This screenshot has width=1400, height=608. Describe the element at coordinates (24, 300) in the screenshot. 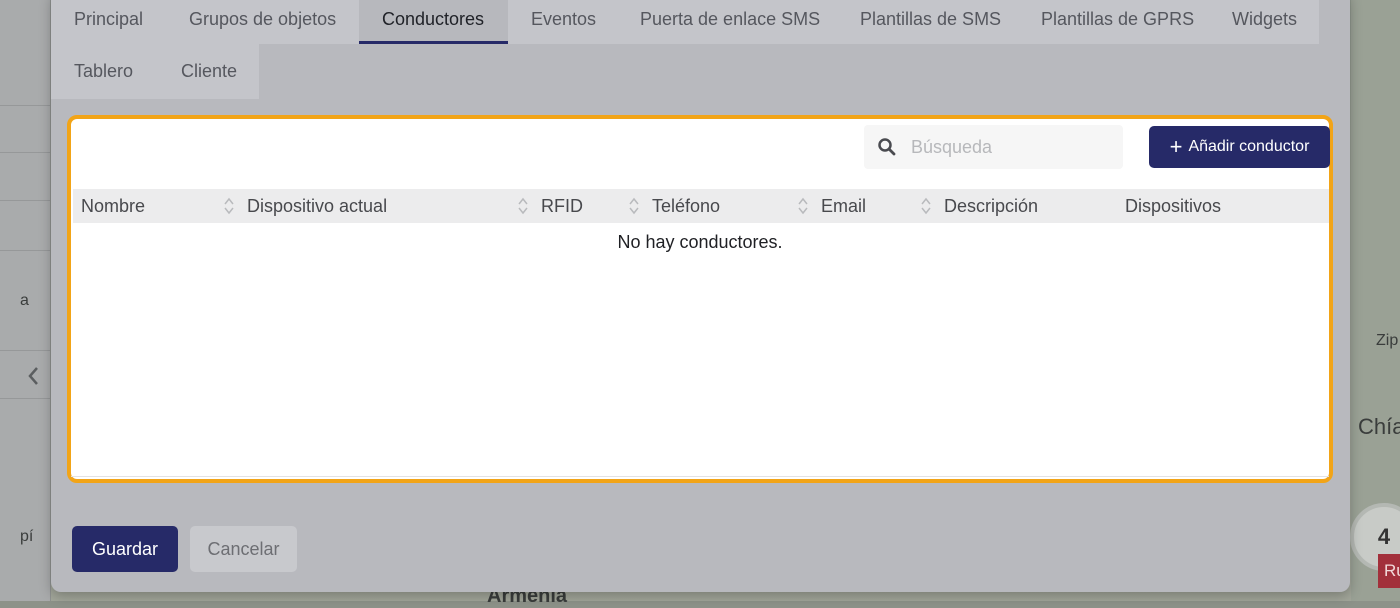

I see `map-label: a` at that location.